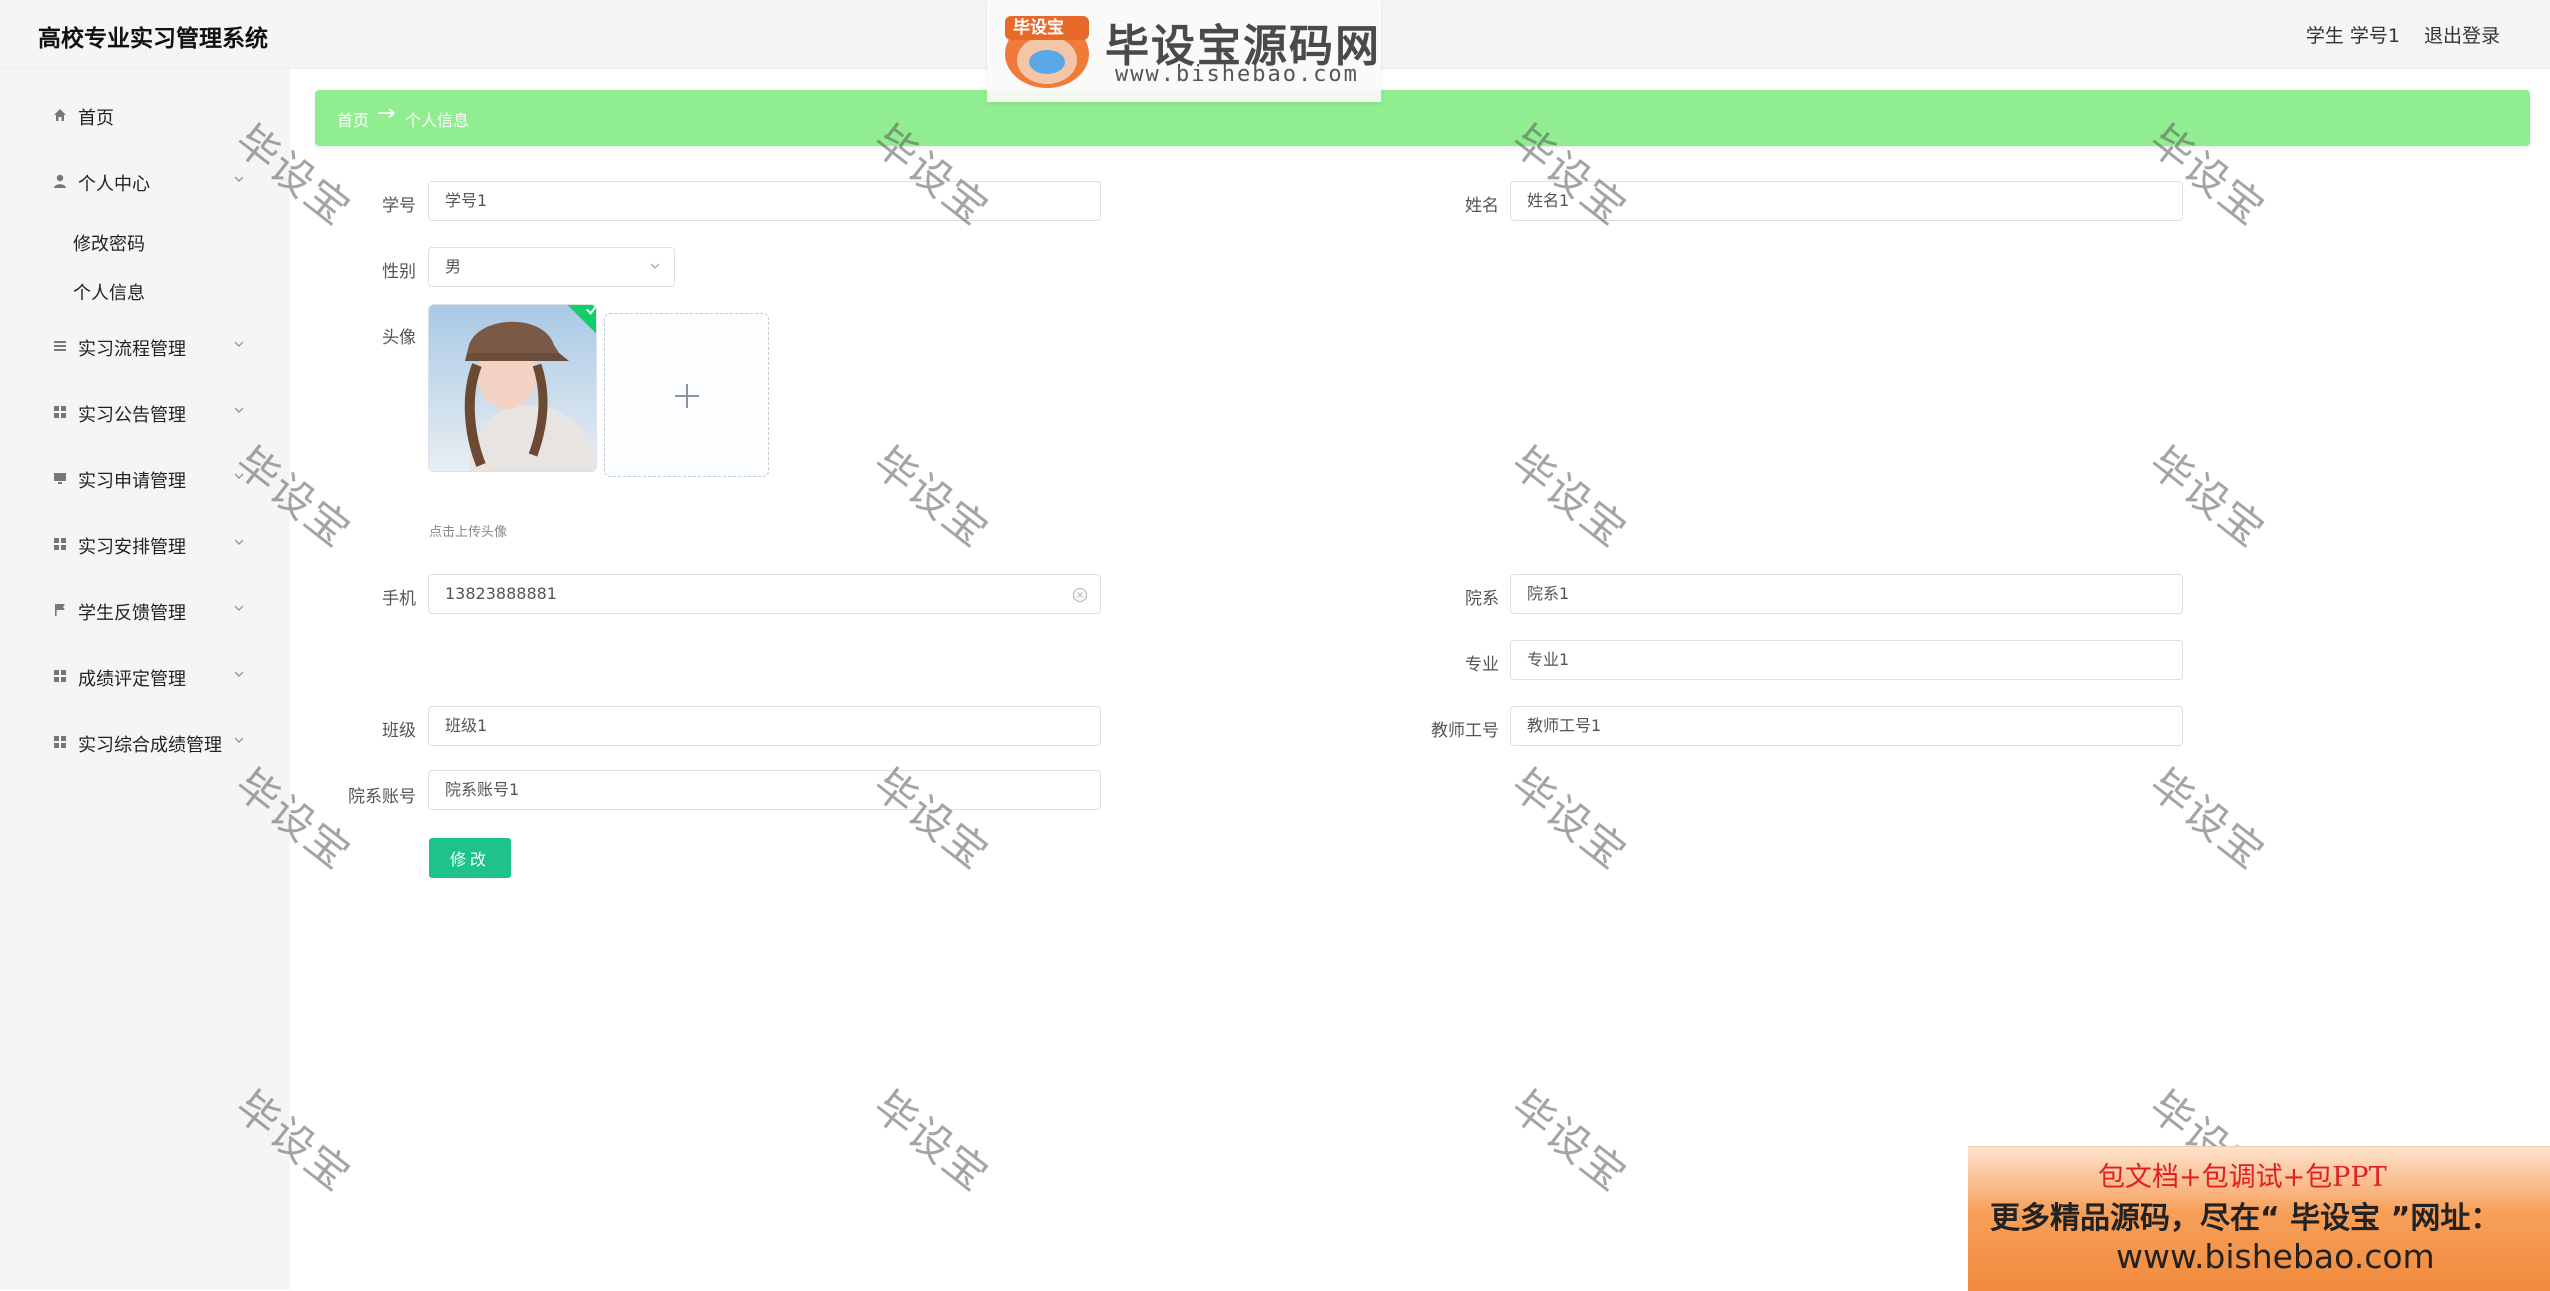  Describe the element at coordinates (1038, 28) in the screenshot. I see `logo-badge-text: 毕设宝` at that location.